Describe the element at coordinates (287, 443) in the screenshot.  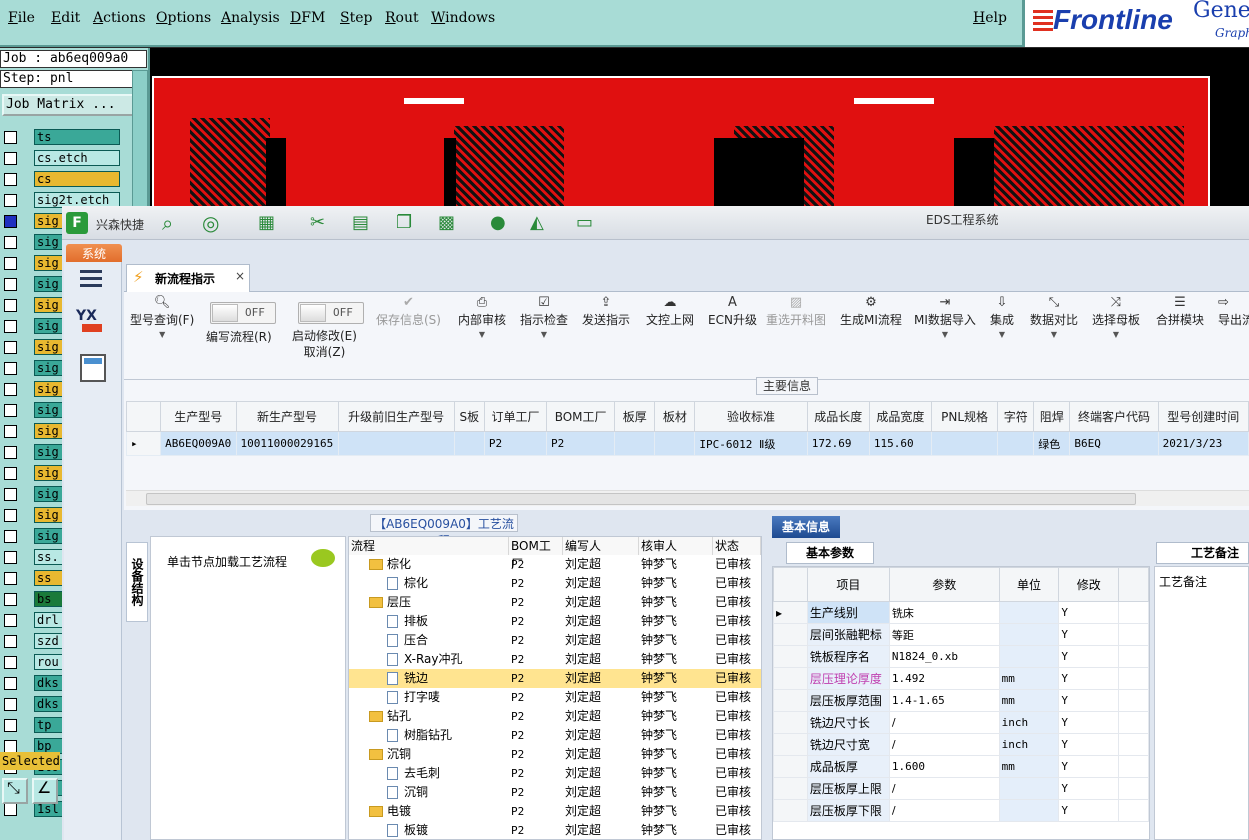
I see `table-cell: 10011000029165` at that location.